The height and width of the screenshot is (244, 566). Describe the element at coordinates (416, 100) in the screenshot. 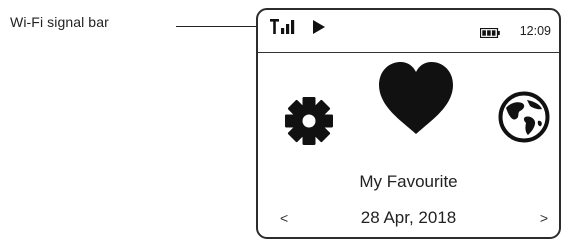

I see `heart-icon` at that location.